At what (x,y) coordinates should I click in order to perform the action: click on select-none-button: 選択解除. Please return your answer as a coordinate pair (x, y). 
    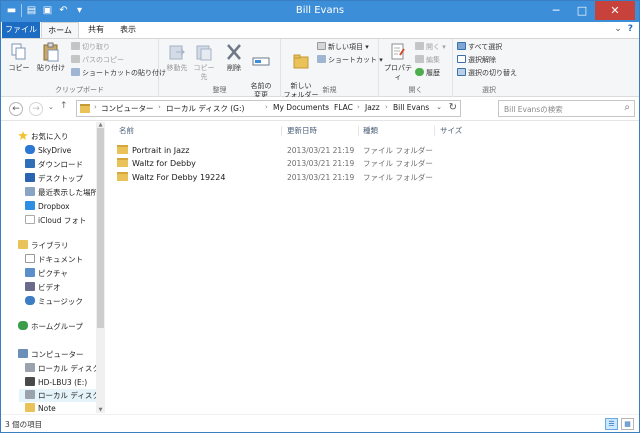
    Looking at the image, I should click on (476, 60).